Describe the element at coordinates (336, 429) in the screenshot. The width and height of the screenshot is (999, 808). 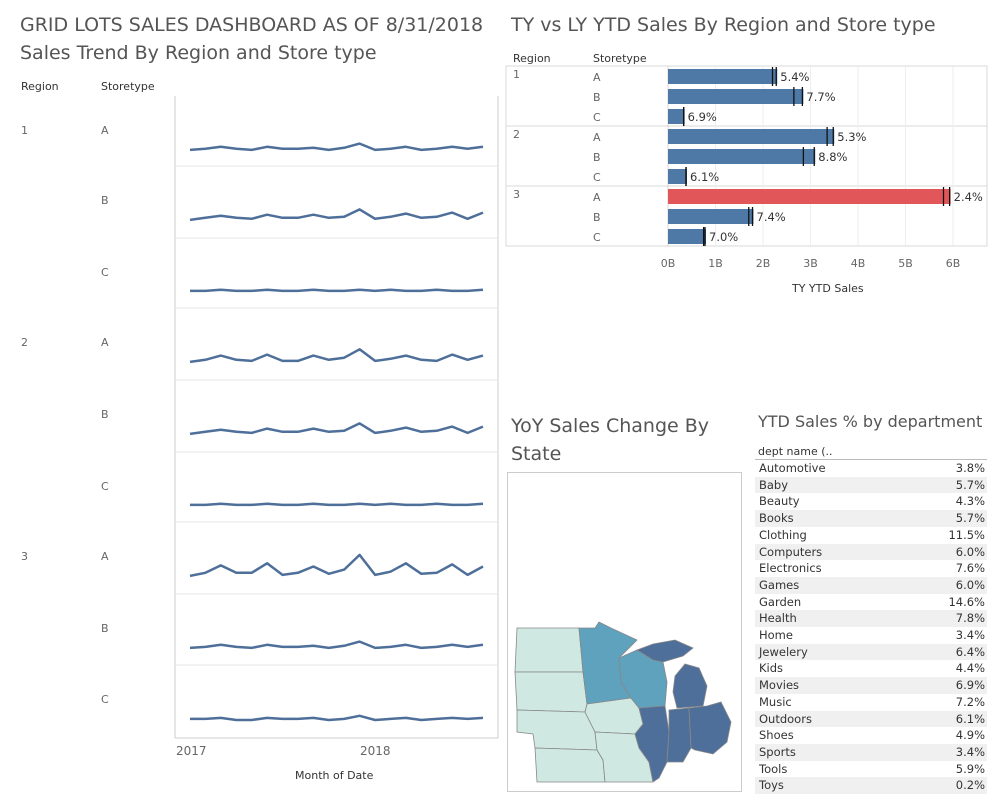
I see `trend-line-region-2-B` at that location.